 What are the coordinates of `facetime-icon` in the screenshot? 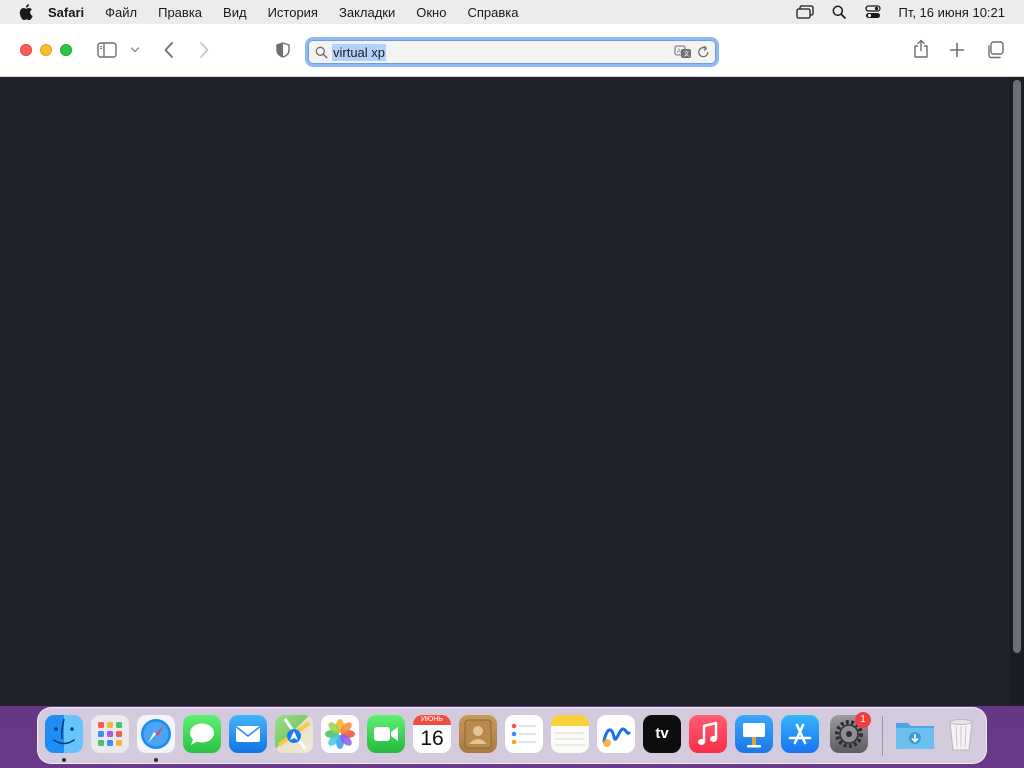 It's located at (386, 734).